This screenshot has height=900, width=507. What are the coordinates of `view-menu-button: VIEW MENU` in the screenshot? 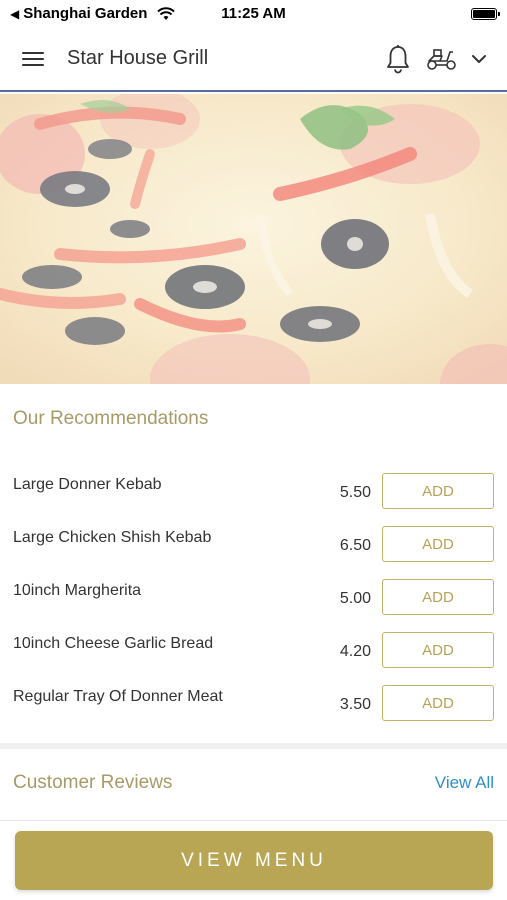 It's located at (254, 860).